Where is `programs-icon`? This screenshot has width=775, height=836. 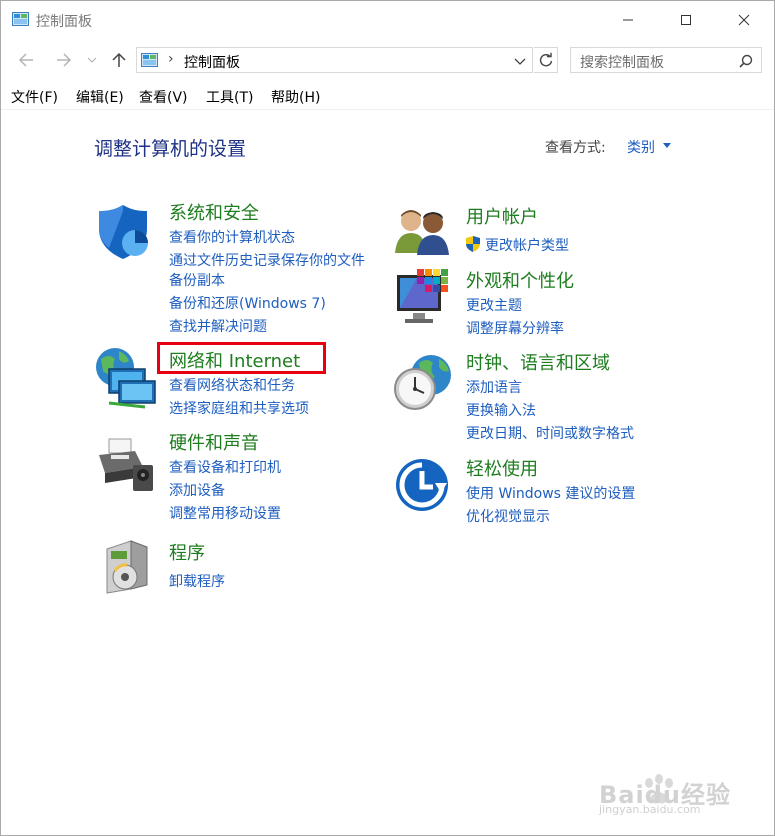 programs-icon is located at coordinates (127, 567).